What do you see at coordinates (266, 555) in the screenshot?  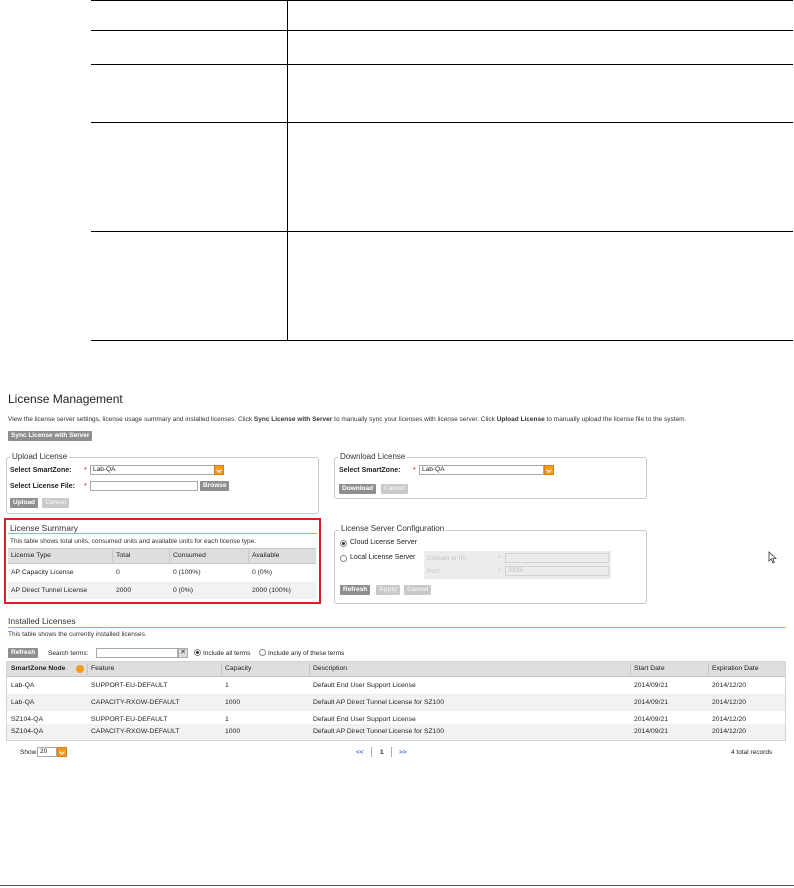 I see `column-header: Available` at bounding box center [266, 555].